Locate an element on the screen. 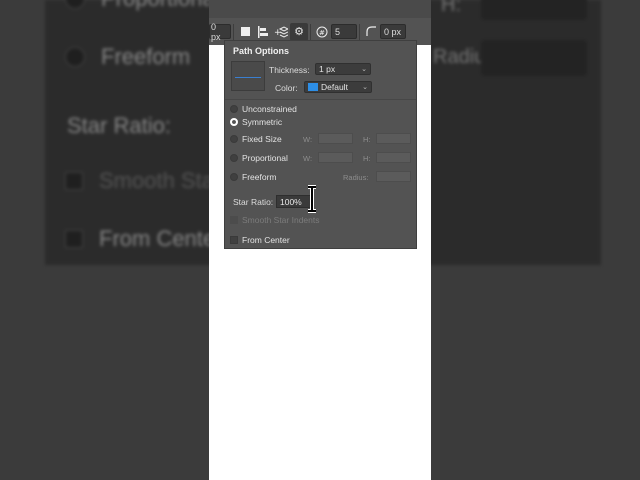 This screenshot has height=480, width=640. bg-row-freeform: Freeform is located at coordinates (127, 57).